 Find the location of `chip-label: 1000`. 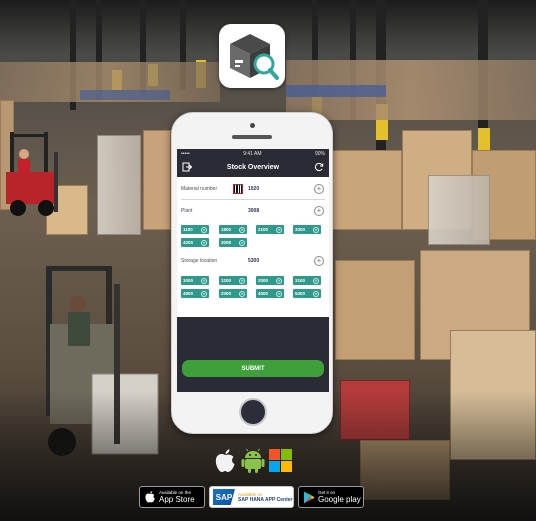

chip-label: 1000 is located at coordinates (188, 280).